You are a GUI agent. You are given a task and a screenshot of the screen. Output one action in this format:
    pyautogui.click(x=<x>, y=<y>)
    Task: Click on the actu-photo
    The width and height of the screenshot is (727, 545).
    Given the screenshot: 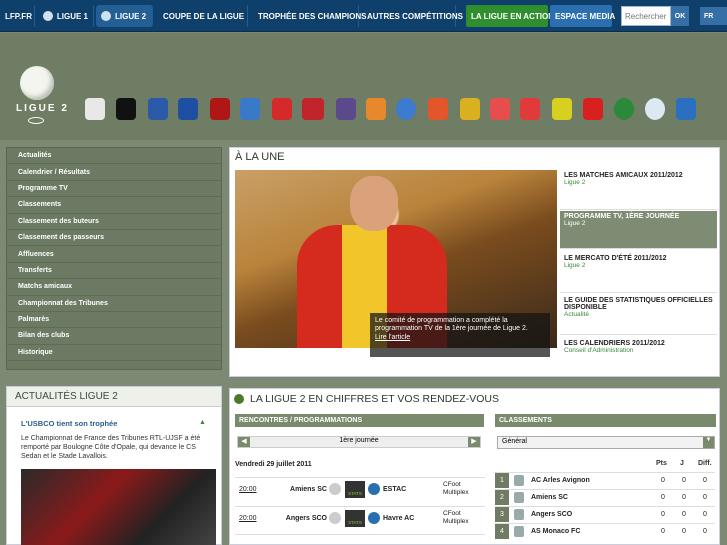 What is the action you would take?
    pyautogui.click(x=118, y=507)
    